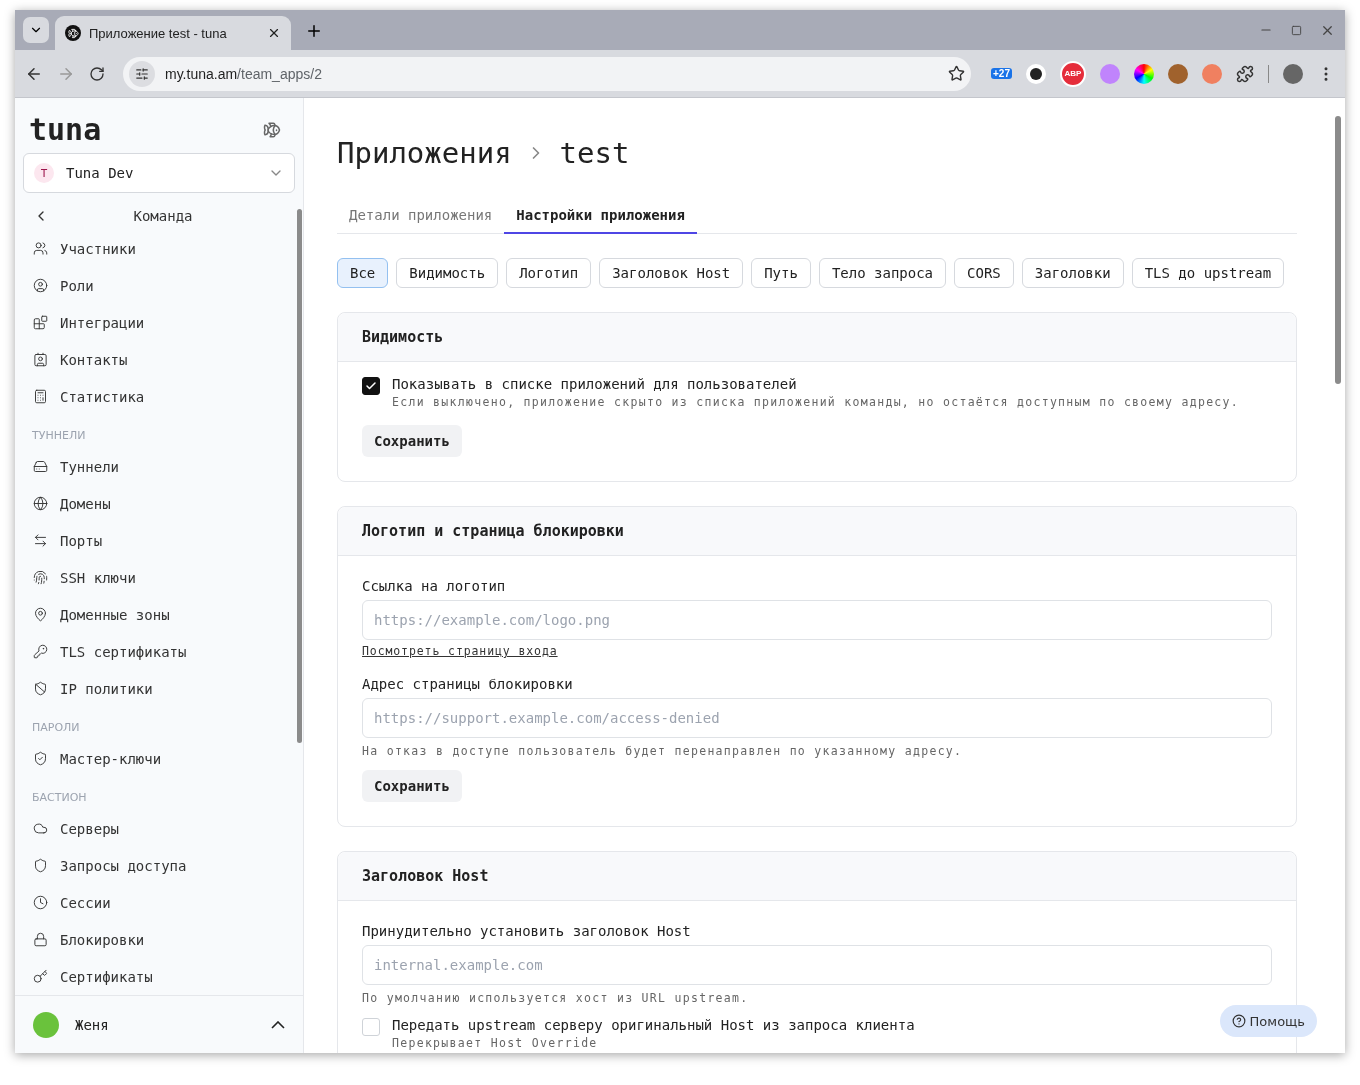 The height and width of the screenshot is (1085, 1360). What do you see at coordinates (1001, 73) in the screenshot?
I see `extension-badge: +27` at bounding box center [1001, 73].